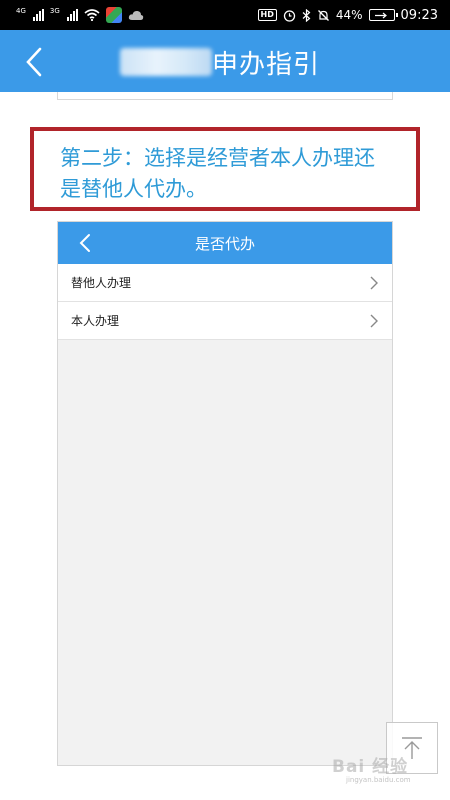 The height and width of the screenshot is (800, 450). What do you see at coordinates (92, 15) in the screenshot?
I see `wifi-icon` at bounding box center [92, 15].